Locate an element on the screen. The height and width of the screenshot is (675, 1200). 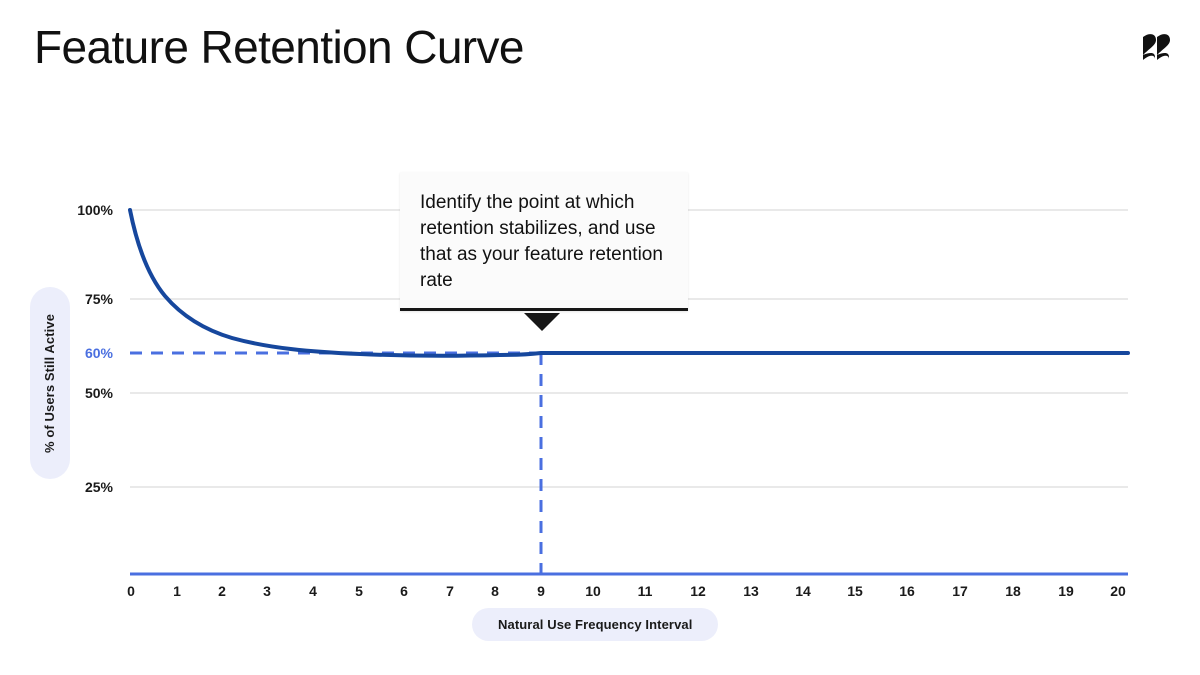
x-axis-title-label: Natural Use Frequency Interval is located at coordinates (595, 624).